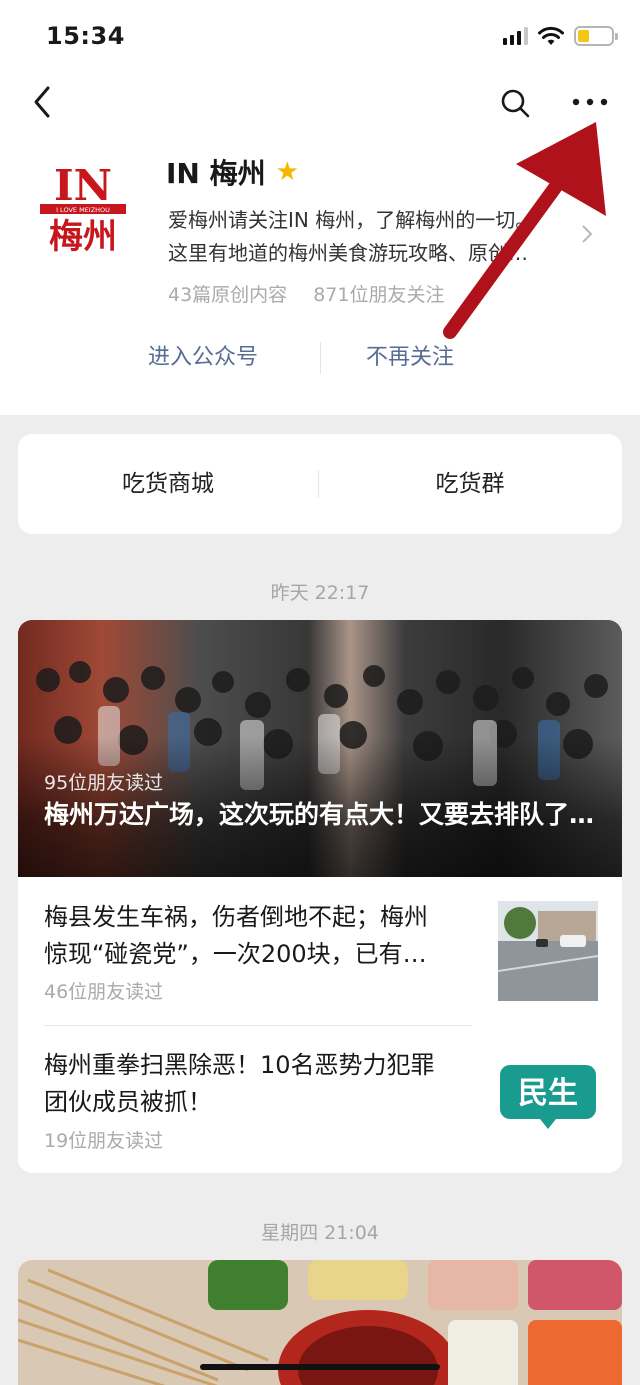 The width and height of the screenshot is (640, 1385). What do you see at coordinates (85, 36) in the screenshot?
I see `status-time: 15:34` at bounding box center [85, 36].